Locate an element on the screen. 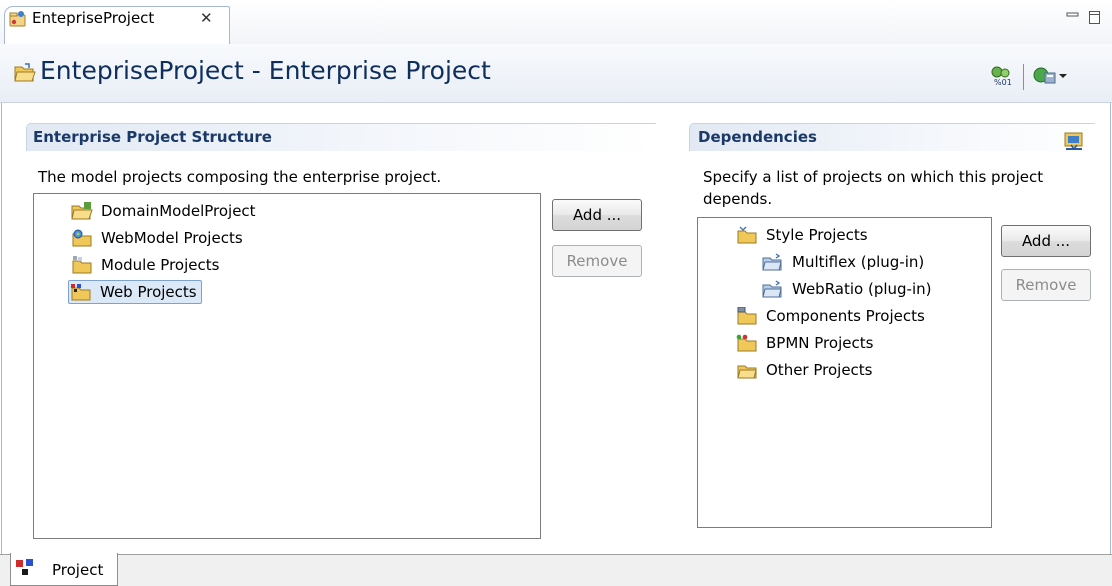 Image resolution: width=1112 pixels, height=586 pixels. tree-item-label: WebRatio (plug-in) is located at coordinates (862, 288).